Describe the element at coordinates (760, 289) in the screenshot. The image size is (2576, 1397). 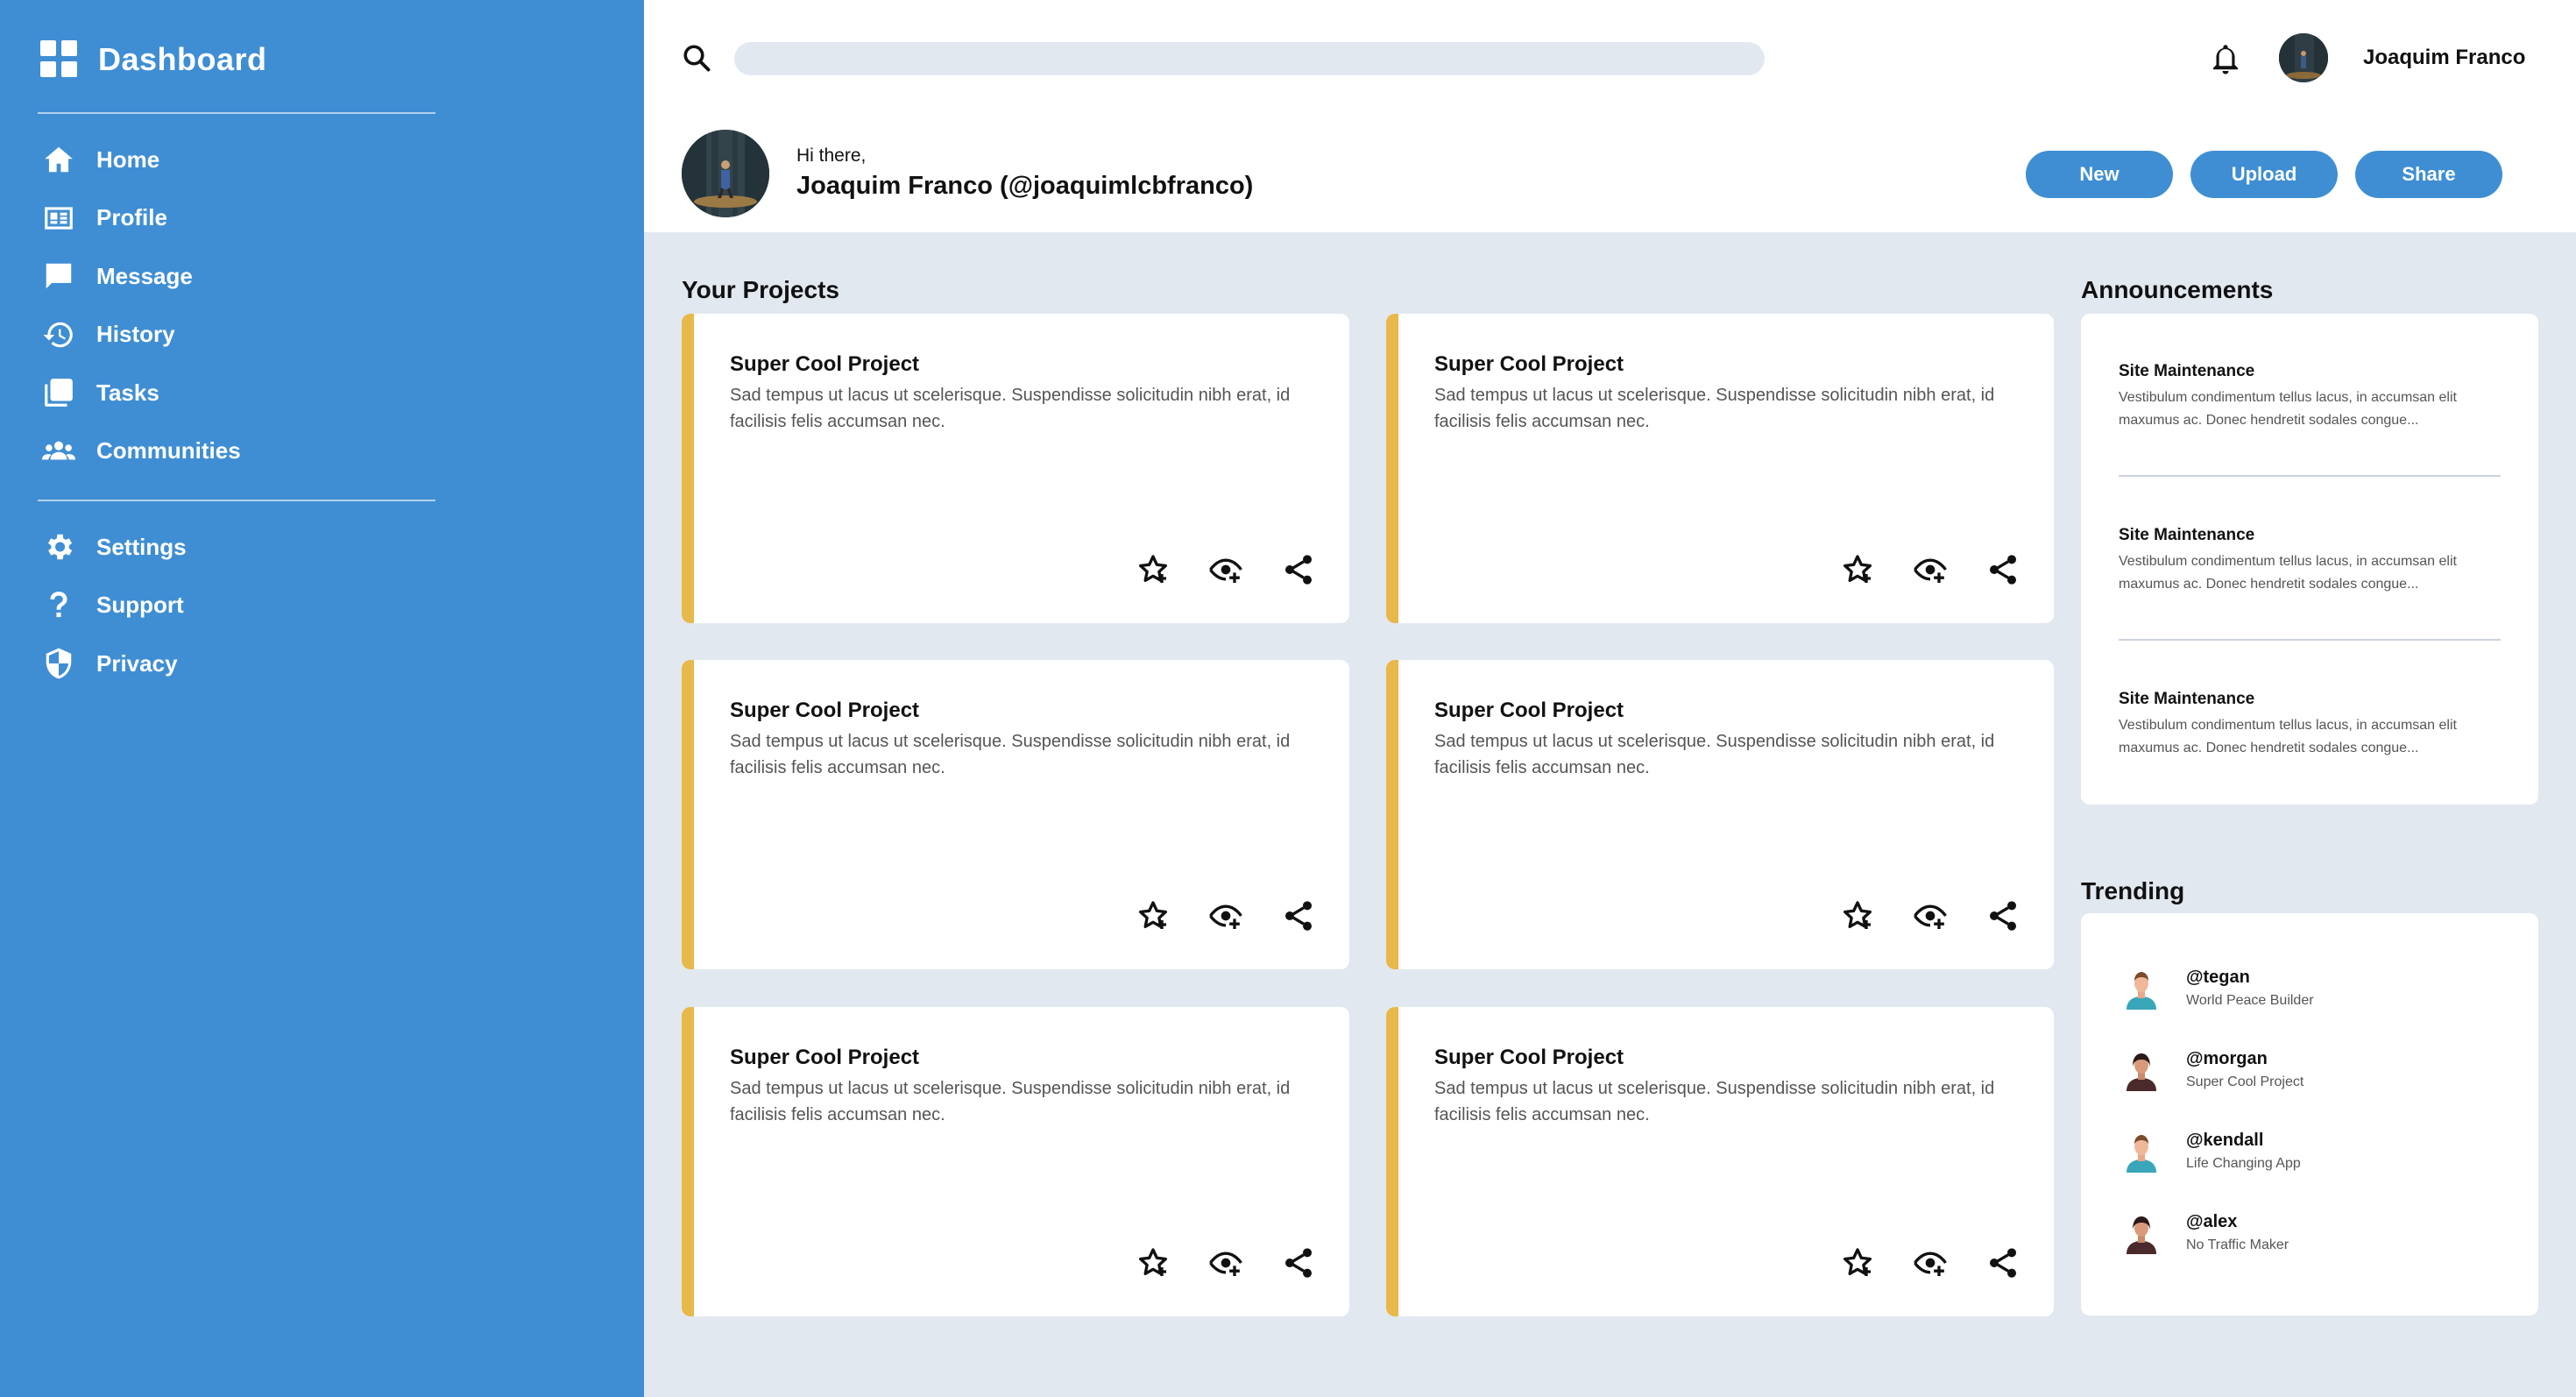
I see `projects-title: Your Projects` at that location.